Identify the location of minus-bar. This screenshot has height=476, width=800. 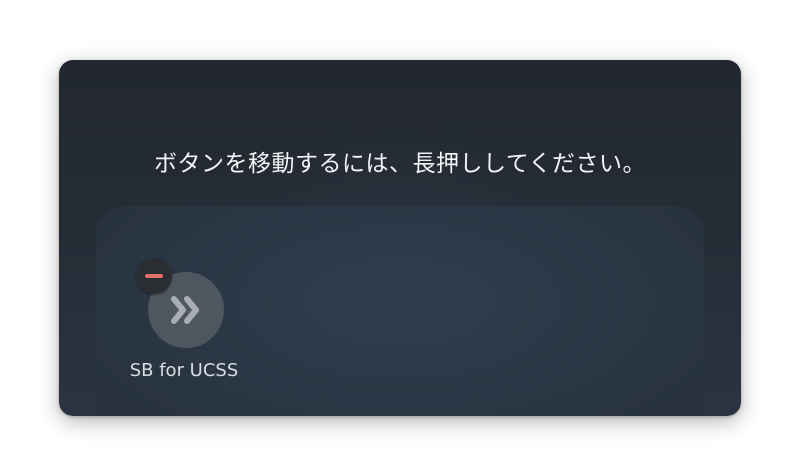
(154, 276).